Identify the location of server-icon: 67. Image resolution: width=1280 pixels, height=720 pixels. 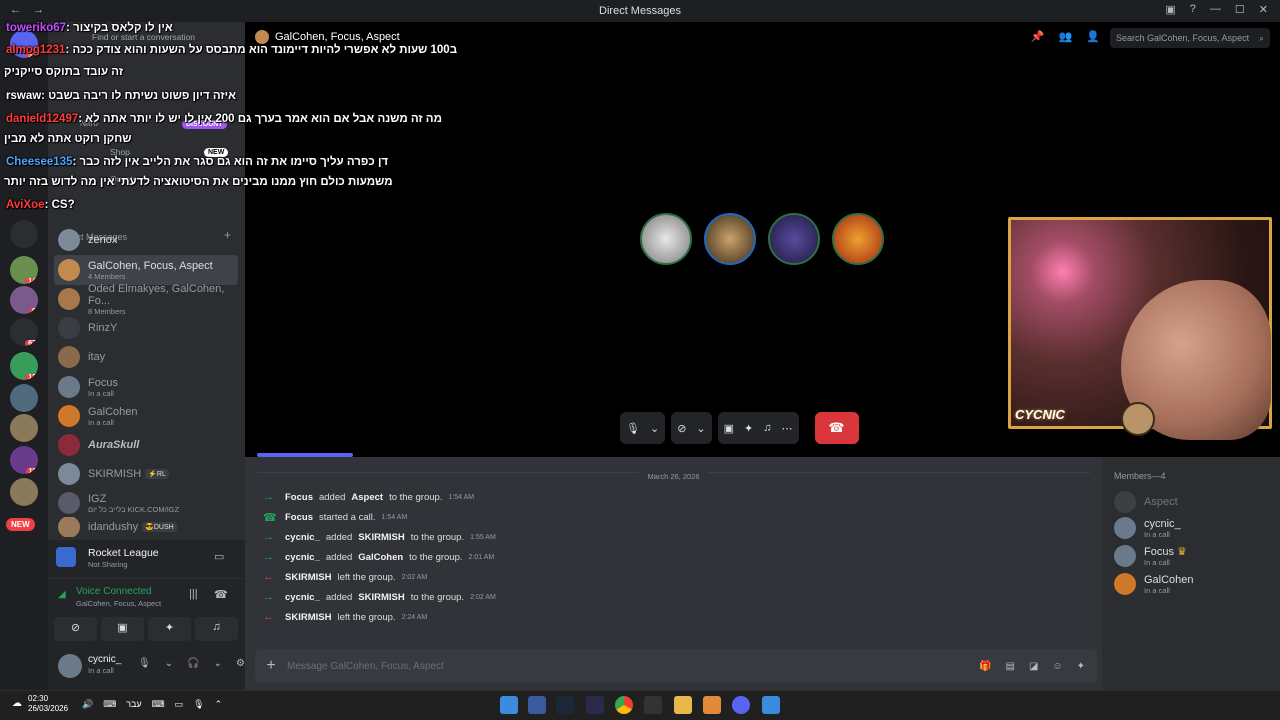
(24, 332).